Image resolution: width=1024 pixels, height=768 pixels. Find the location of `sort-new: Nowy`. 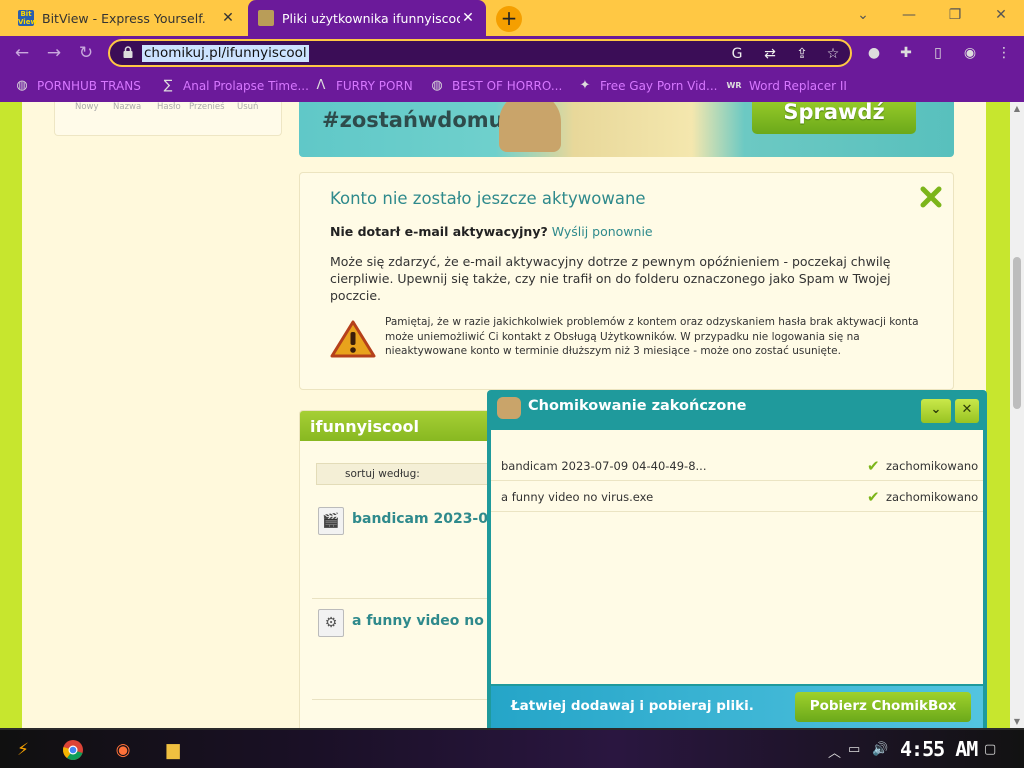

sort-new: Nowy is located at coordinates (87, 107).